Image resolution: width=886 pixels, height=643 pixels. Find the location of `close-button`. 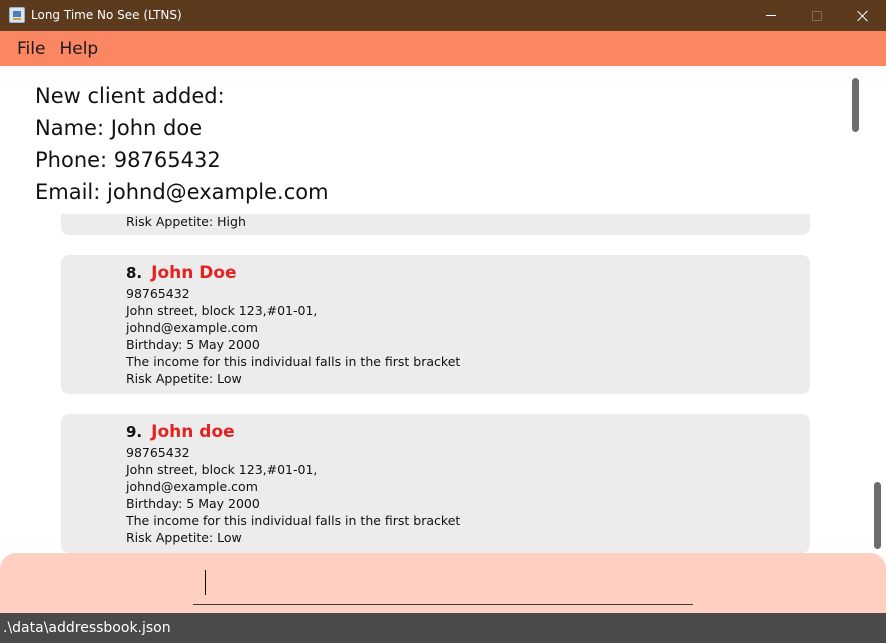

close-button is located at coordinates (863, 15).